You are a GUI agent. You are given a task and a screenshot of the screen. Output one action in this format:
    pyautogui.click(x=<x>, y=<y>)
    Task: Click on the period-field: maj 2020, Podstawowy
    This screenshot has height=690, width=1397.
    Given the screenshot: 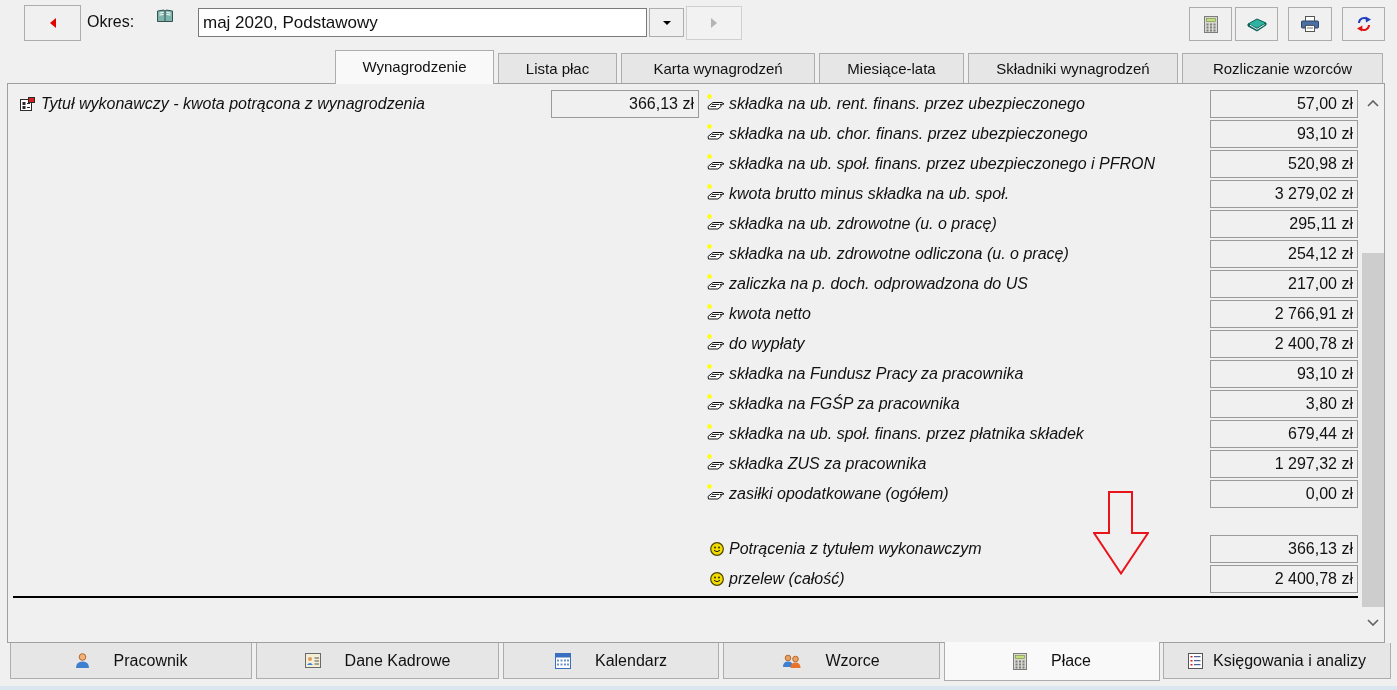 What is the action you would take?
    pyautogui.click(x=422, y=22)
    